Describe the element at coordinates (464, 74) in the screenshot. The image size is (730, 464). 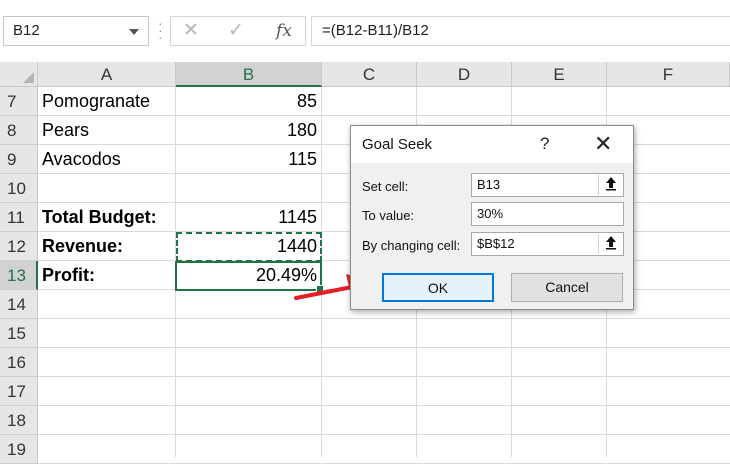
I see `column-header-d: D` at that location.